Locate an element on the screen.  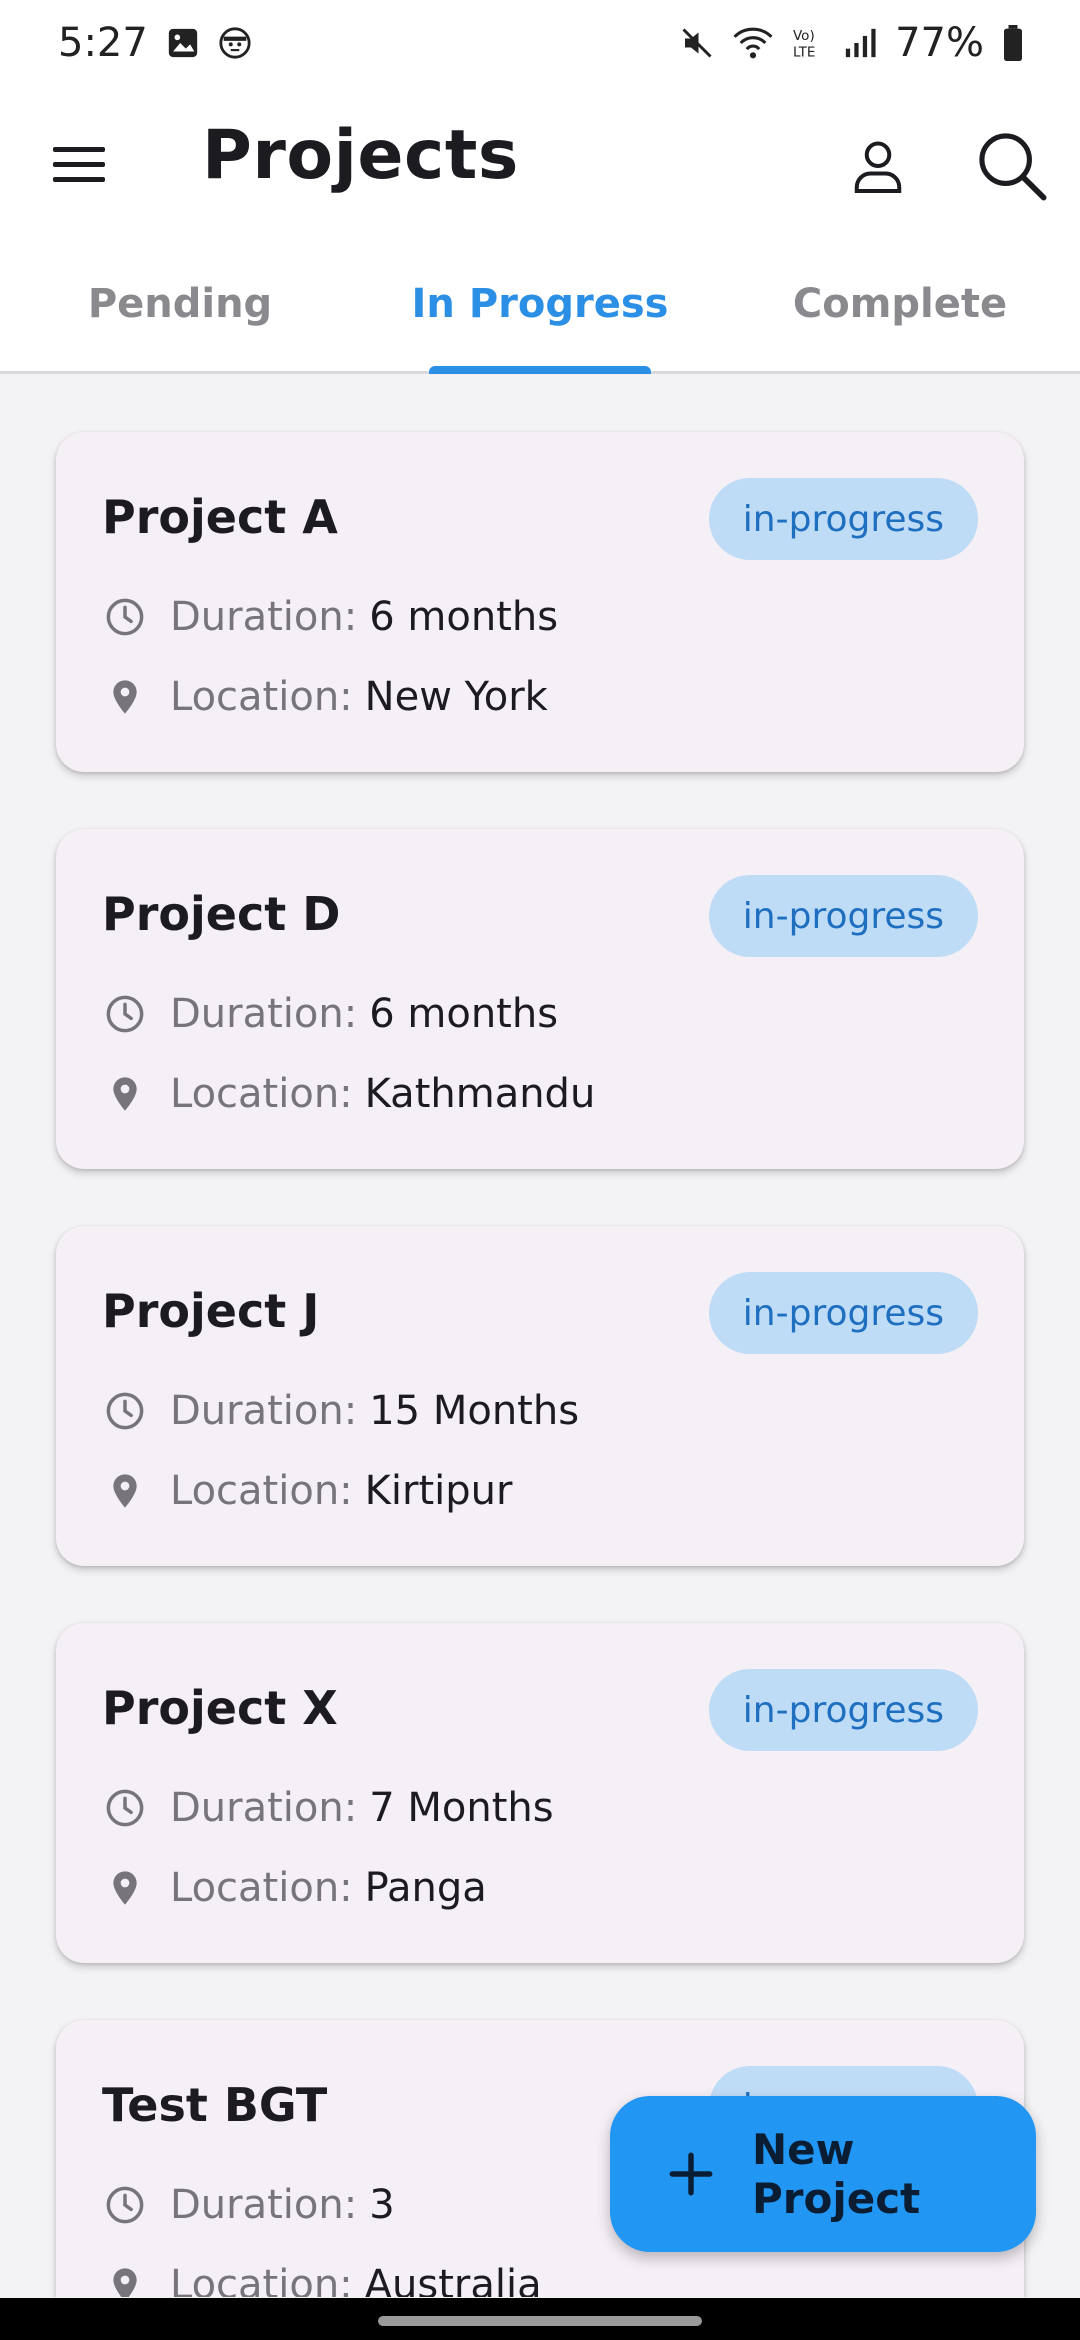
project-name: Project X is located at coordinates (220, 1708).